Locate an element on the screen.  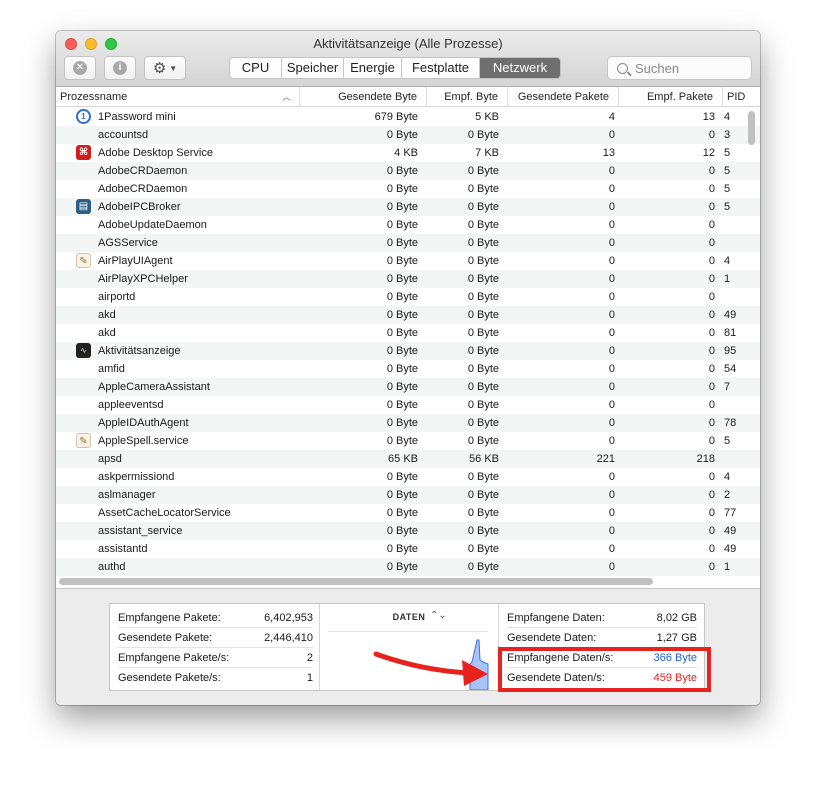
annotation-arrow-shaft is located at coordinates (422, 663).